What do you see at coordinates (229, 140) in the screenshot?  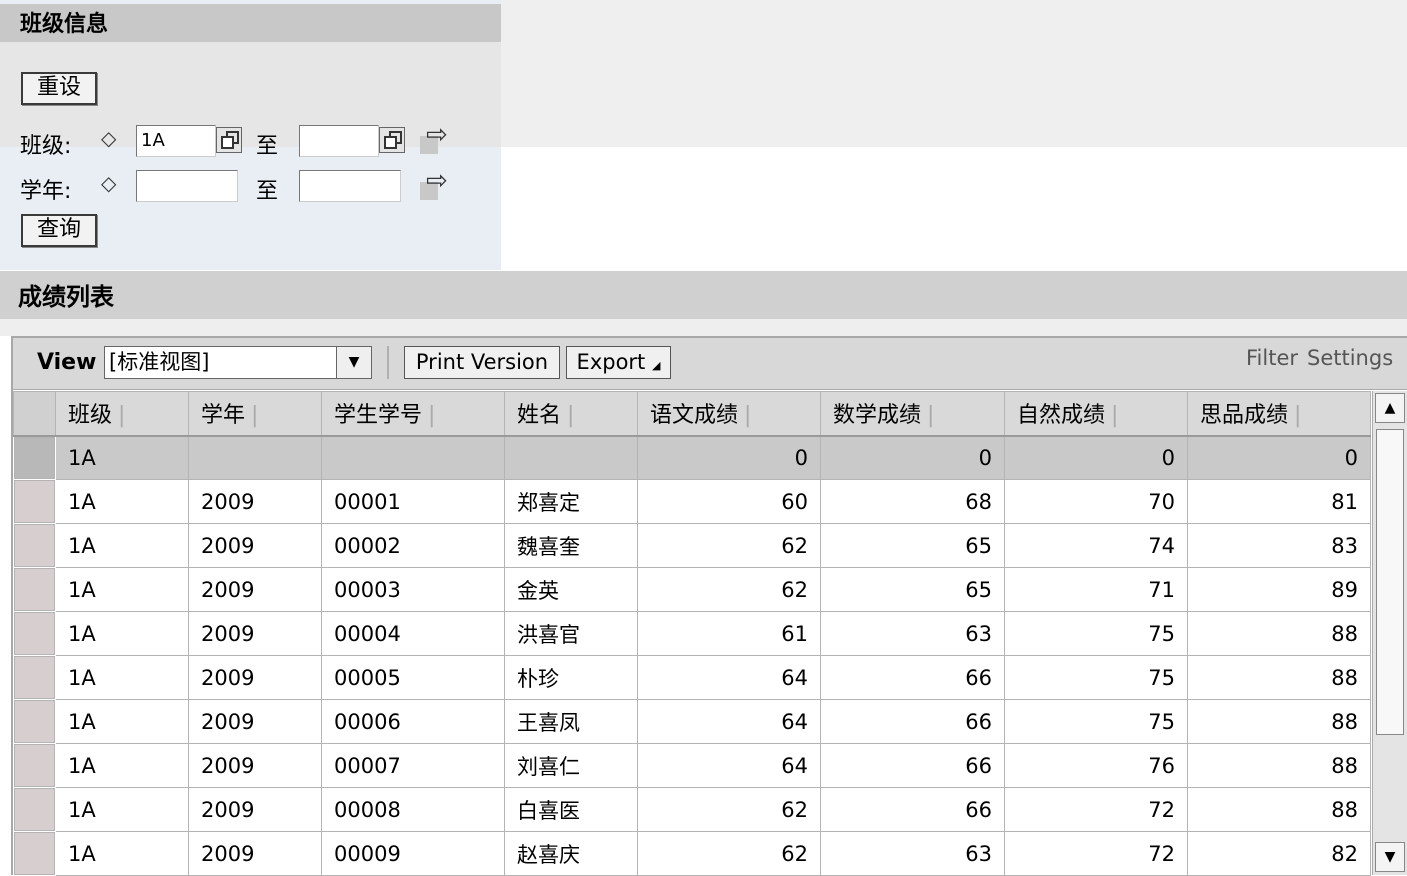 I see `class-from-valuehelp-icon` at bounding box center [229, 140].